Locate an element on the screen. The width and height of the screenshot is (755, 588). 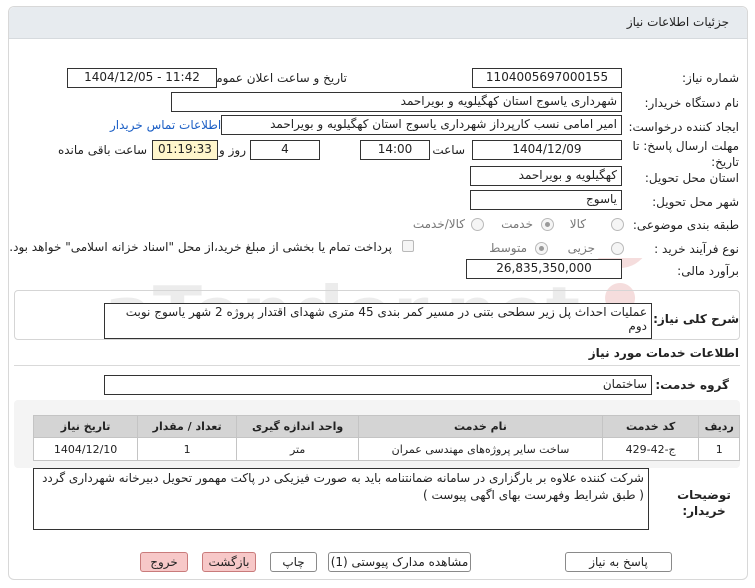
remaining-label: ساعت باقی مانده is located at coordinates (102, 150).